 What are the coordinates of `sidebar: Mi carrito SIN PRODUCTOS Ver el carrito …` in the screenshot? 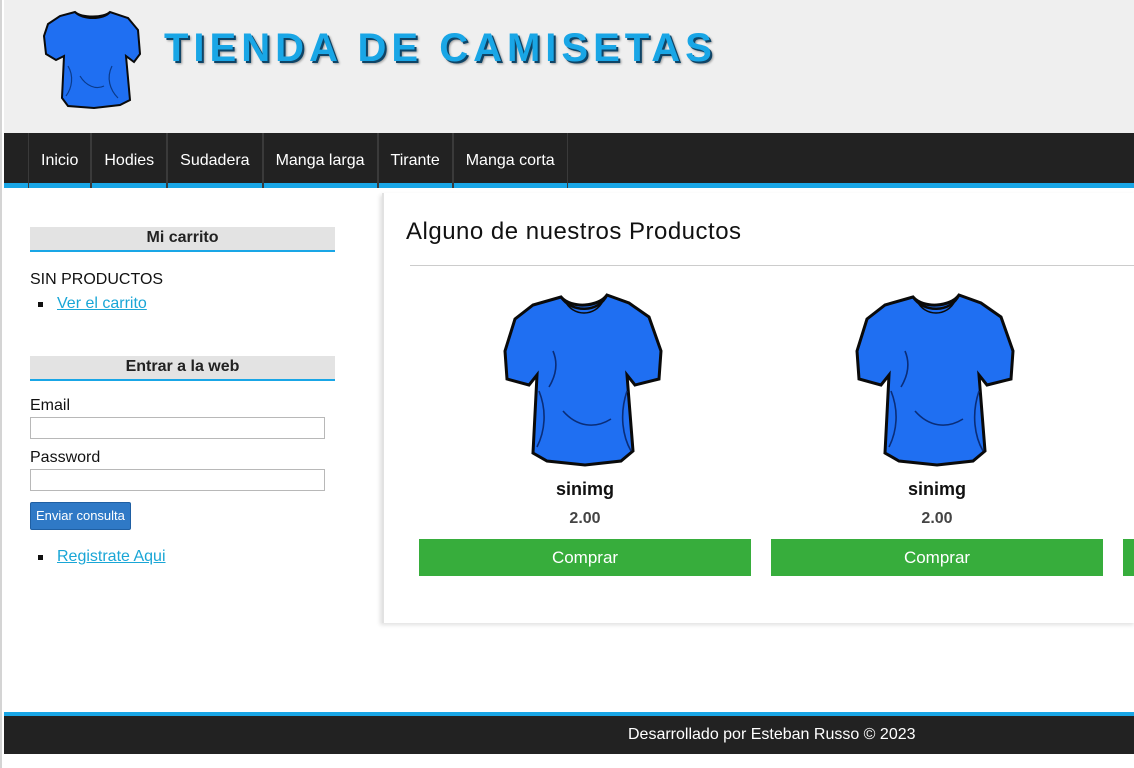 It's located at (183, 379).